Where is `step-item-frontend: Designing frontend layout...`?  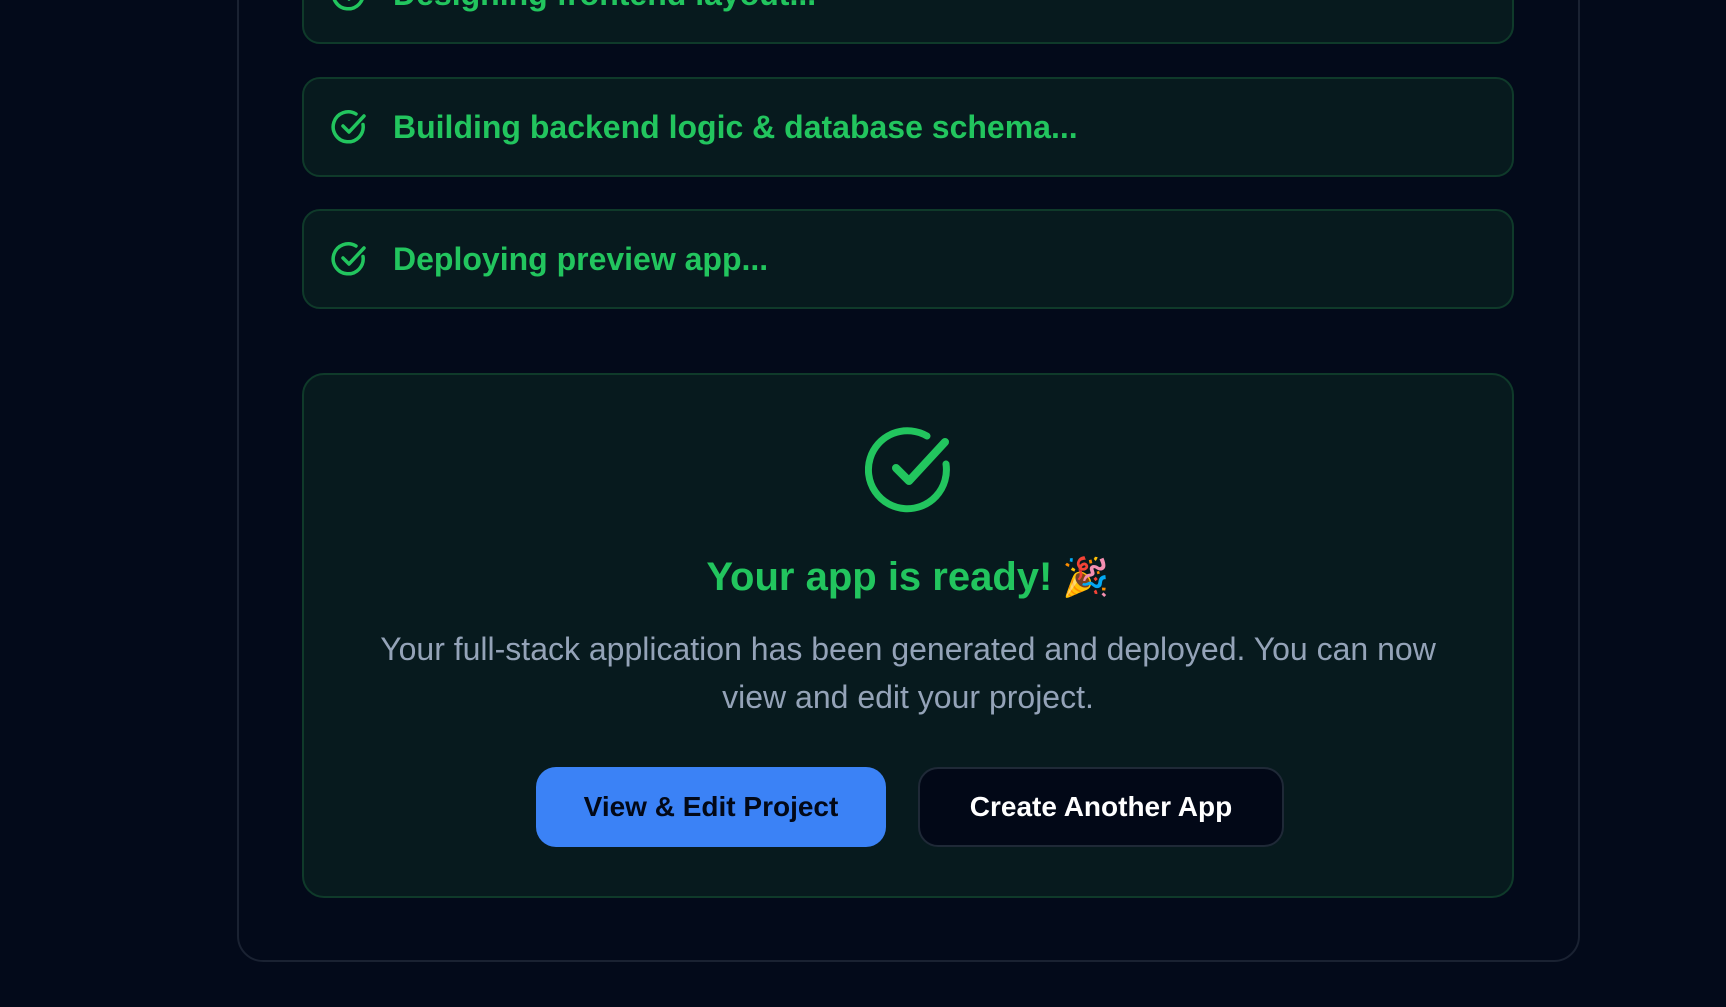
step-item-frontend: Designing frontend layout... is located at coordinates (908, 22).